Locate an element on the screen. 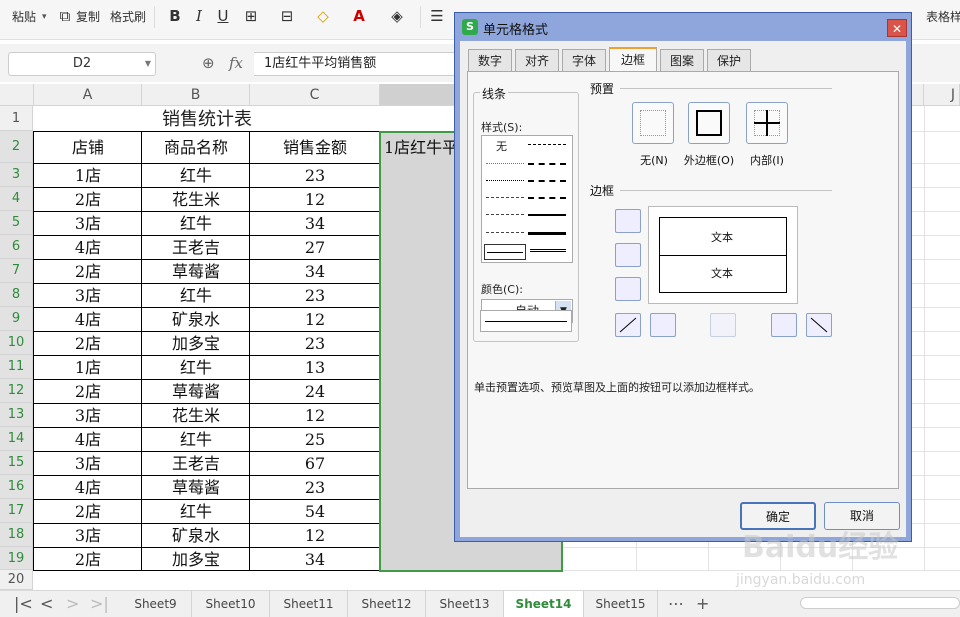  border-center-button is located at coordinates (723, 325).